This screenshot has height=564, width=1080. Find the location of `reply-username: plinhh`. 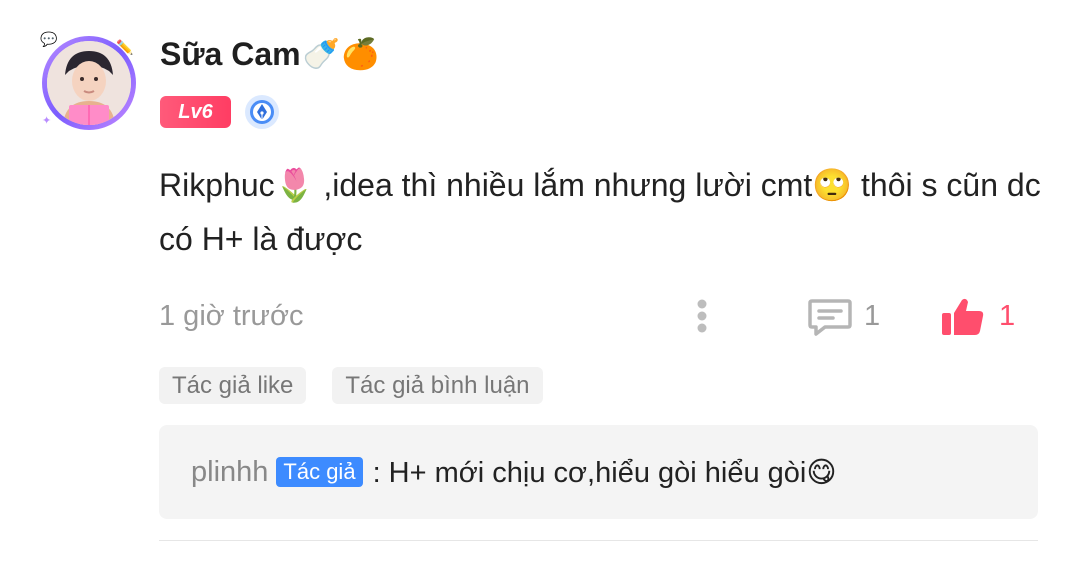

reply-username: plinhh is located at coordinates (229, 472).